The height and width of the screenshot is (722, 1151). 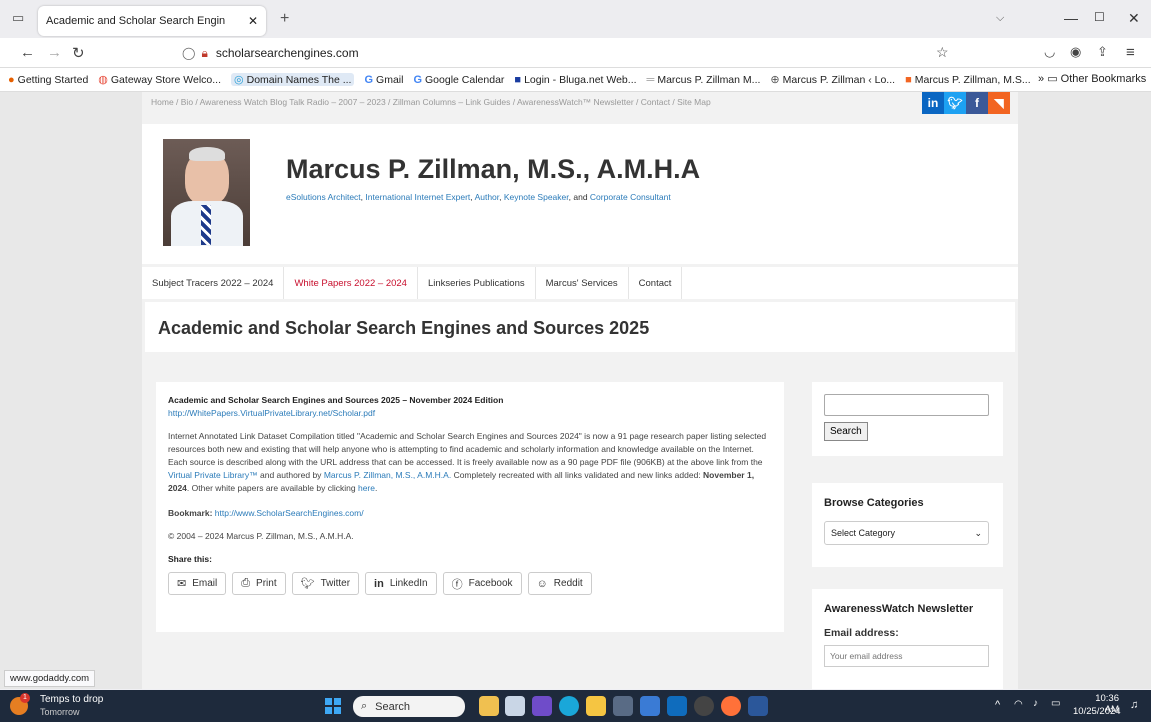 I want to click on browse-categories-widget: Browse Categories Select Category ⌄, so click(x=907, y=525).